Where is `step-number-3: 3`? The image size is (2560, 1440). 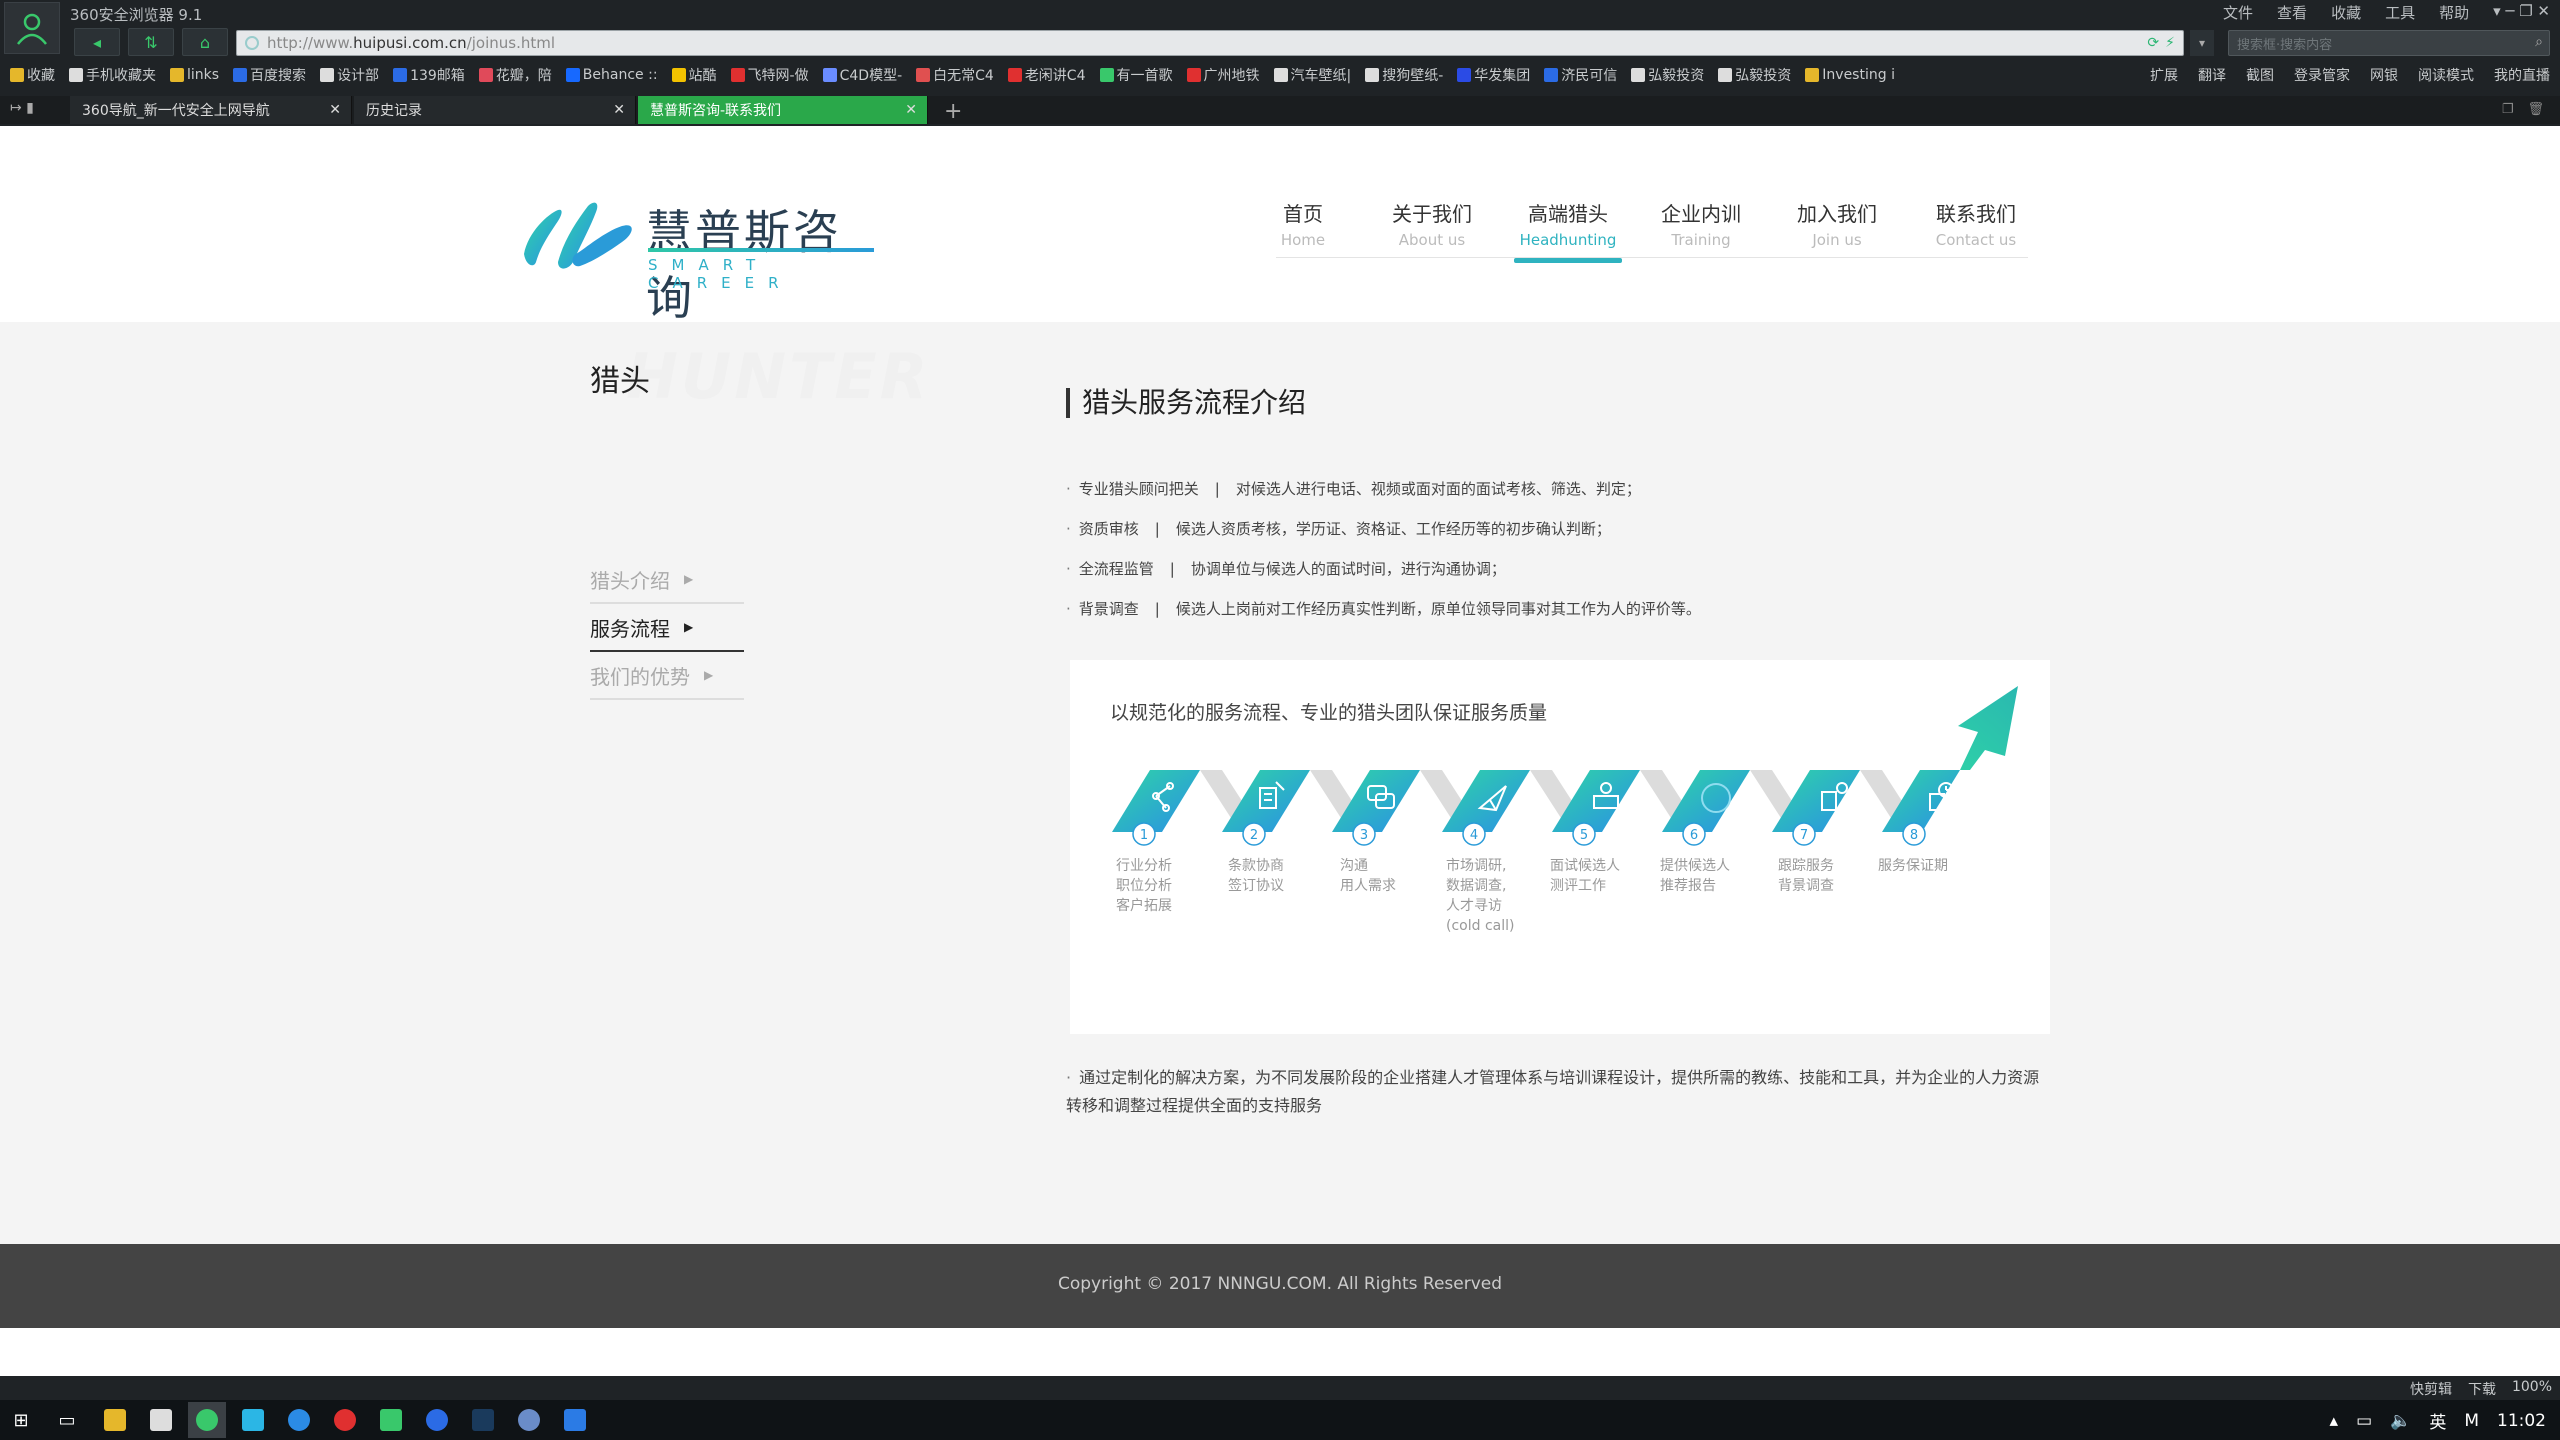 step-number-3: 3 is located at coordinates (1364, 835).